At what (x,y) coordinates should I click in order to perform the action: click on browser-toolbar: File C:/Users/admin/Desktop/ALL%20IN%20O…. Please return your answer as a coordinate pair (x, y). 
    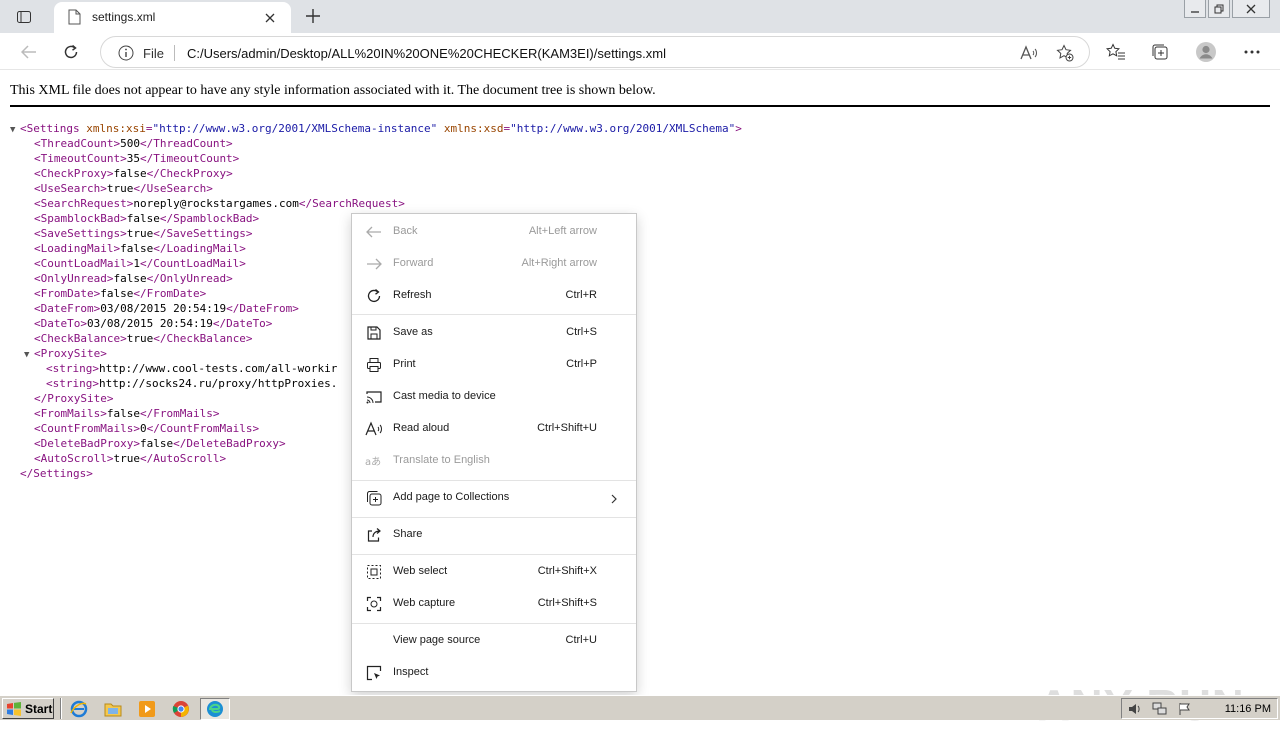
    Looking at the image, I should click on (640, 51).